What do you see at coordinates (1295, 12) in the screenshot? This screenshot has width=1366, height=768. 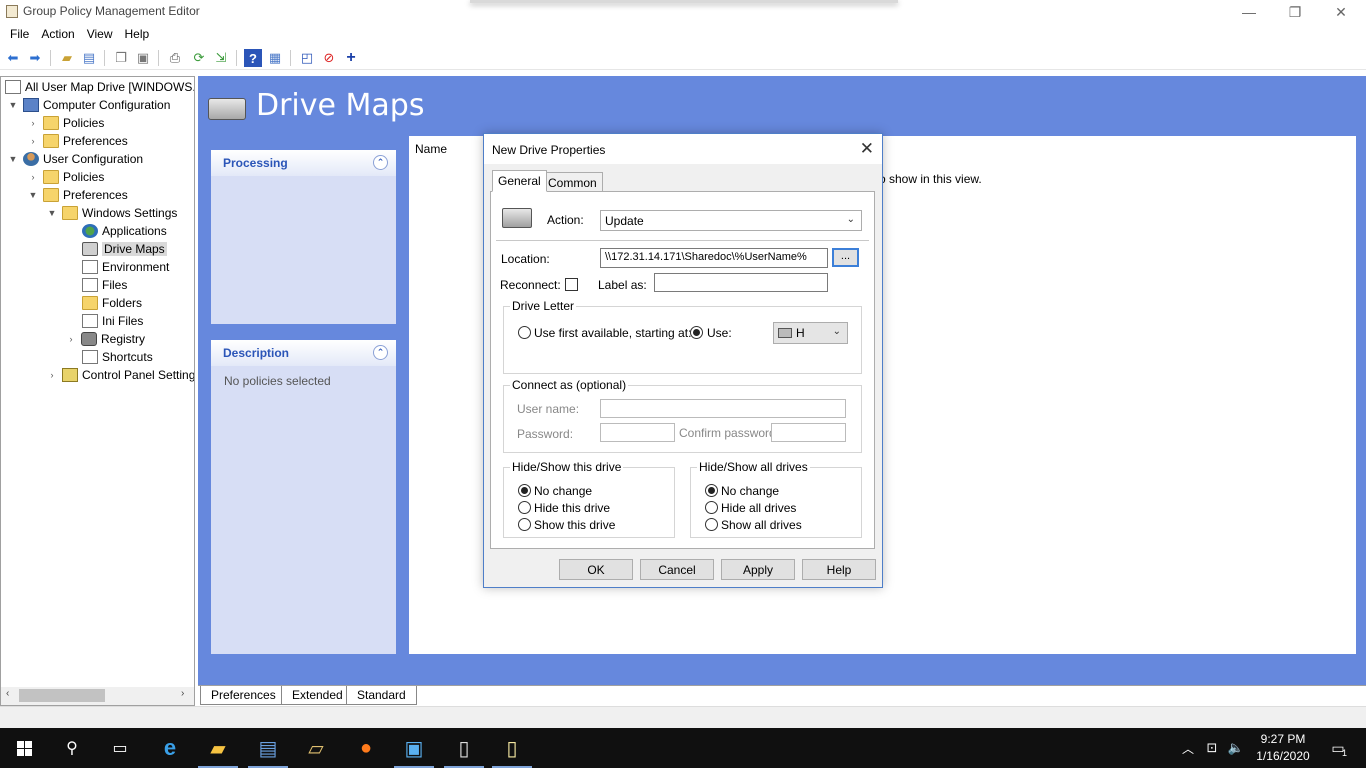 I see `restore-button: ❐` at bounding box center [1295, 12].